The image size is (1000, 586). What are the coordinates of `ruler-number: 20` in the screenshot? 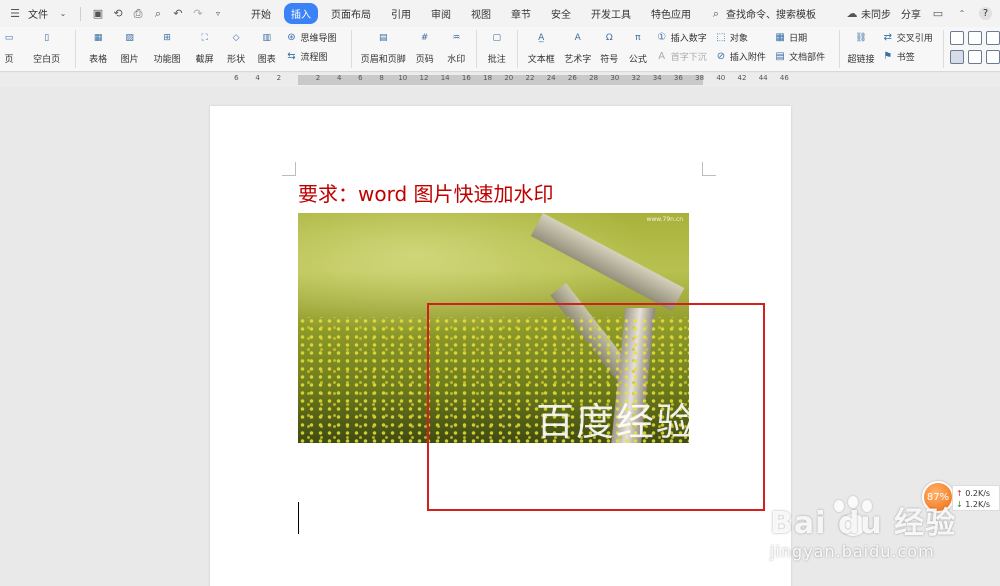 It's located at (509, 78).